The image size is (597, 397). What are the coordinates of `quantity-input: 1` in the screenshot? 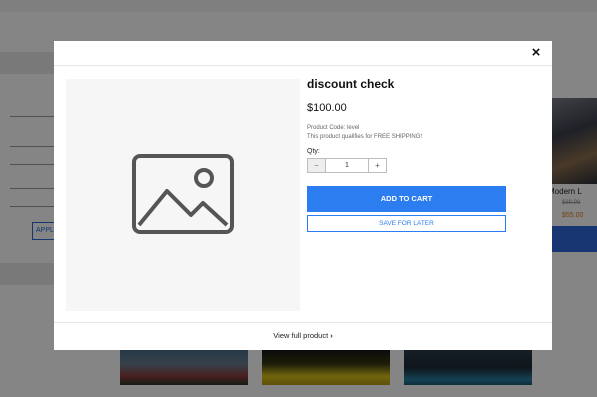 It's located at (347, 165).